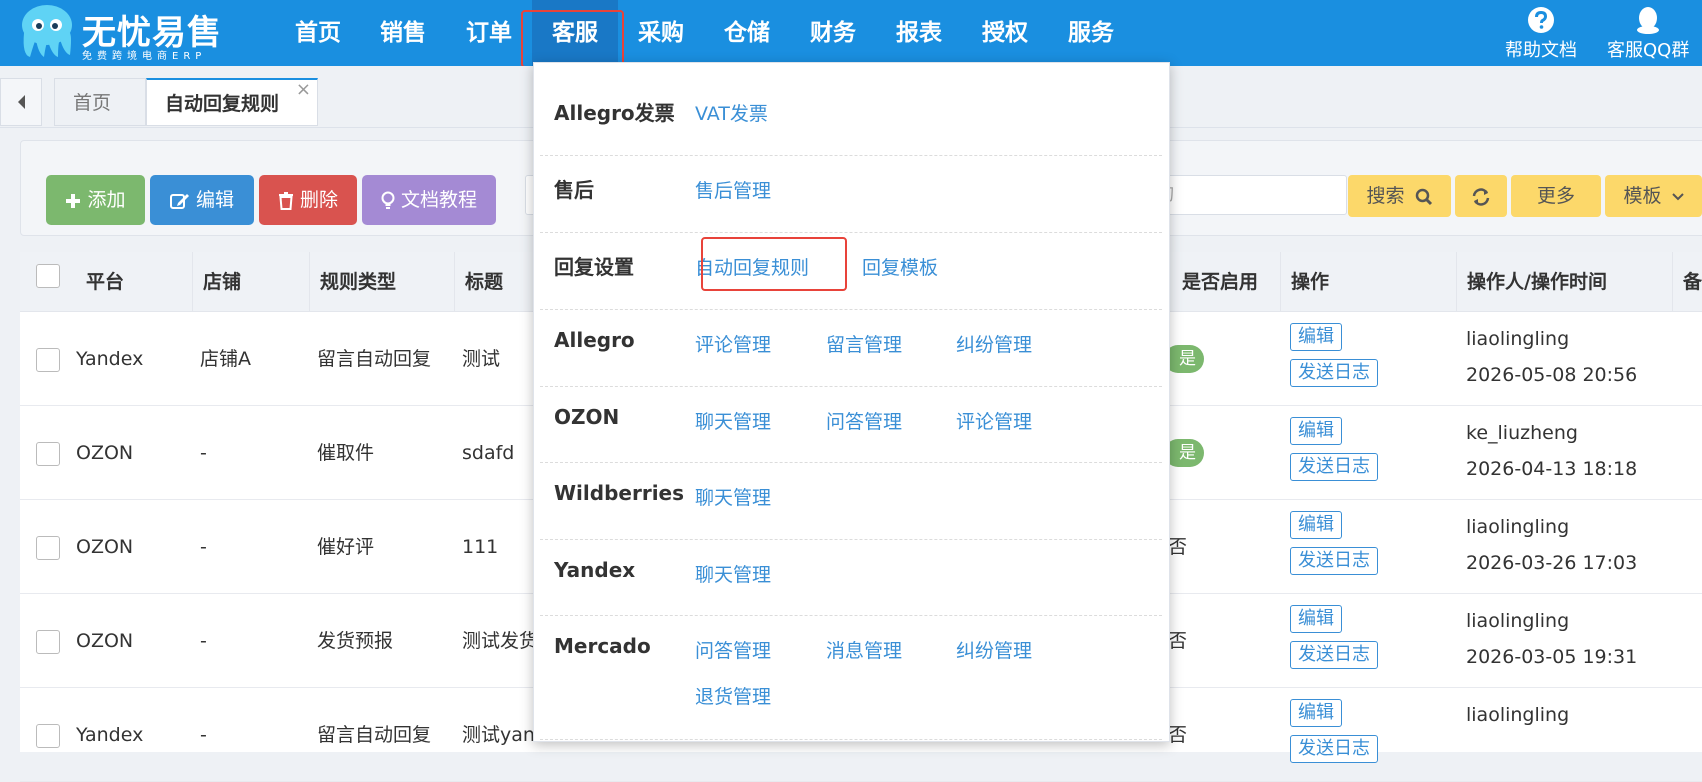 This screenshot has height=782, width=1702. I want to click on header-enabled: 是否启用, so click(1220, 282).